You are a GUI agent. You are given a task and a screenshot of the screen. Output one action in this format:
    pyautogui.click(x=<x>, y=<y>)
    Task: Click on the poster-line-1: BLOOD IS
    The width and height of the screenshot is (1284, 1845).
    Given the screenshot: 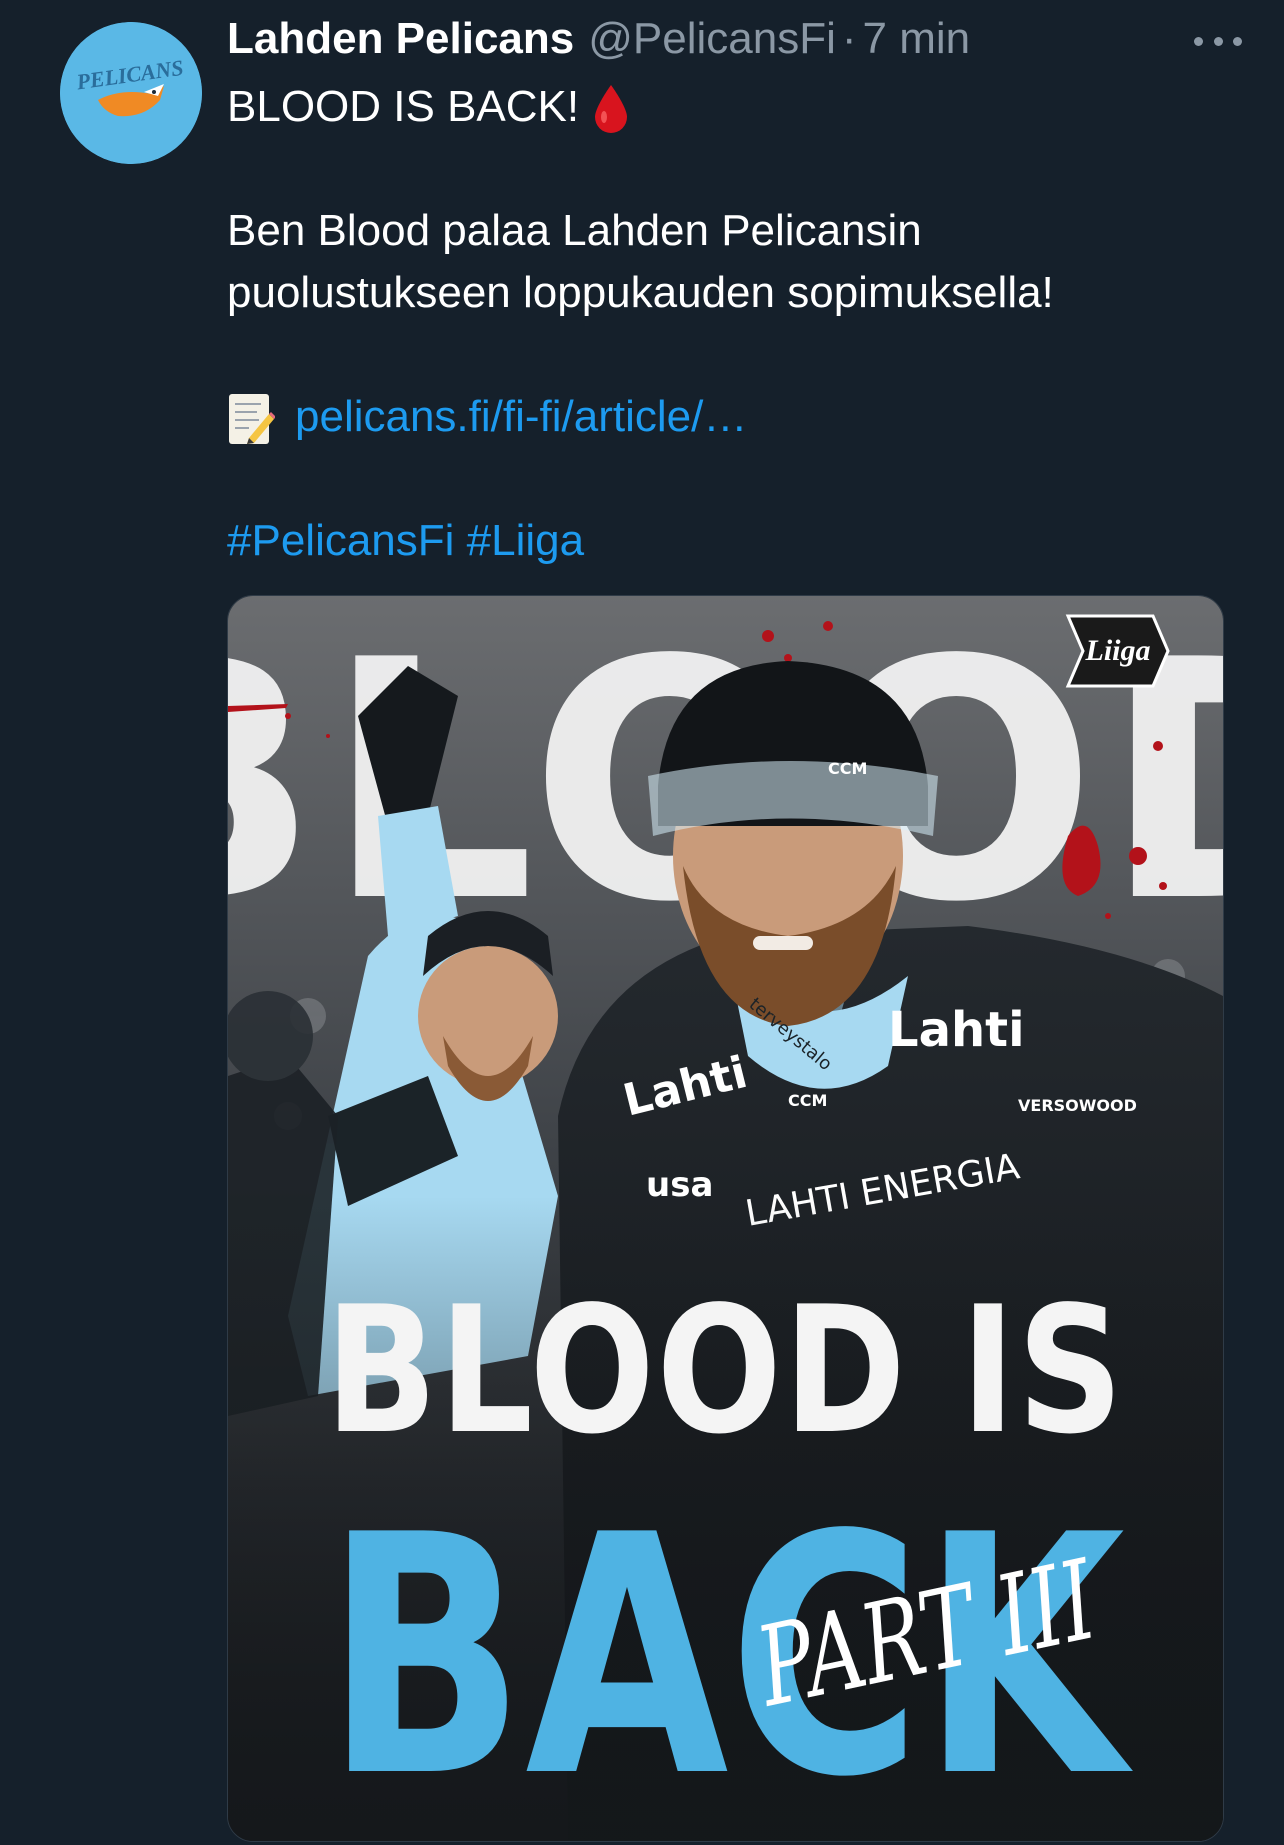 What is the action you would take?
    pyautogui.click(x=725, y=1371)
    